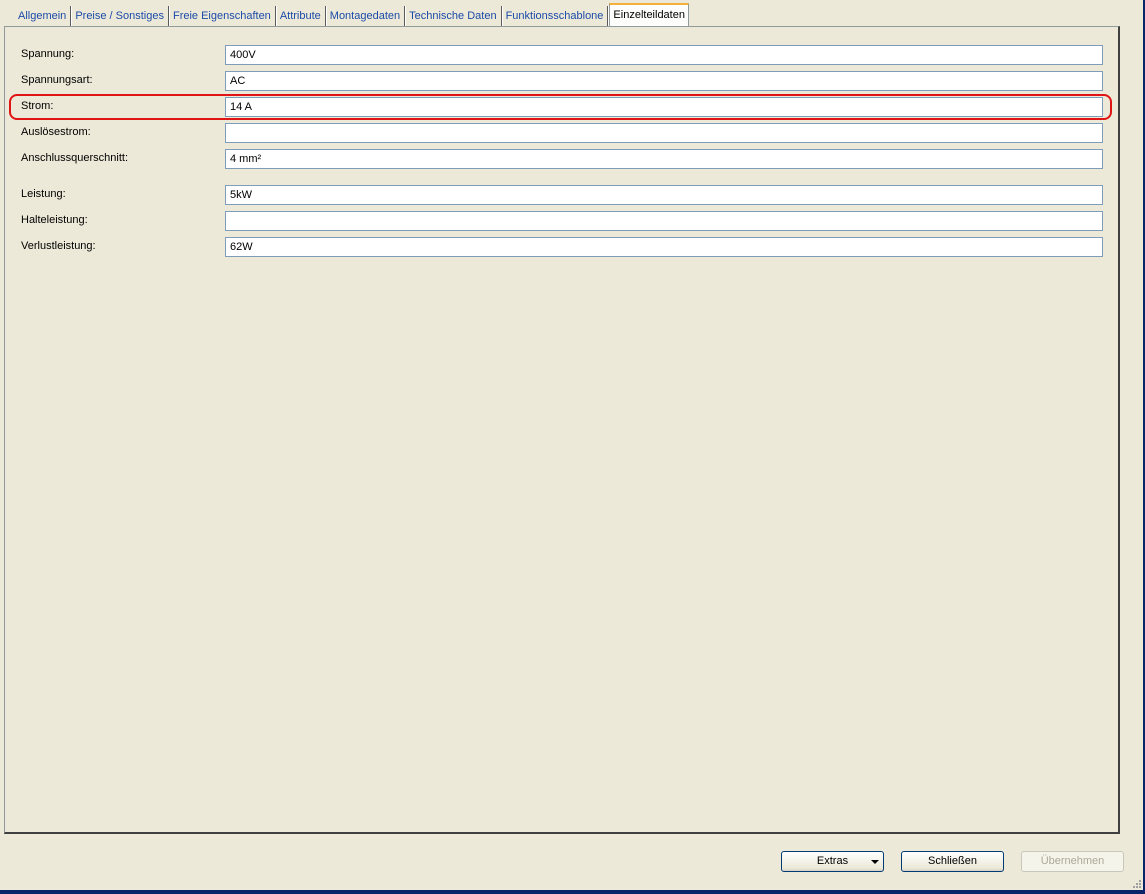  What do you see at coordinates (43, 194) in the screenshot?
I see `leistung-label: Leistung:` at bounding box center [43, 194].